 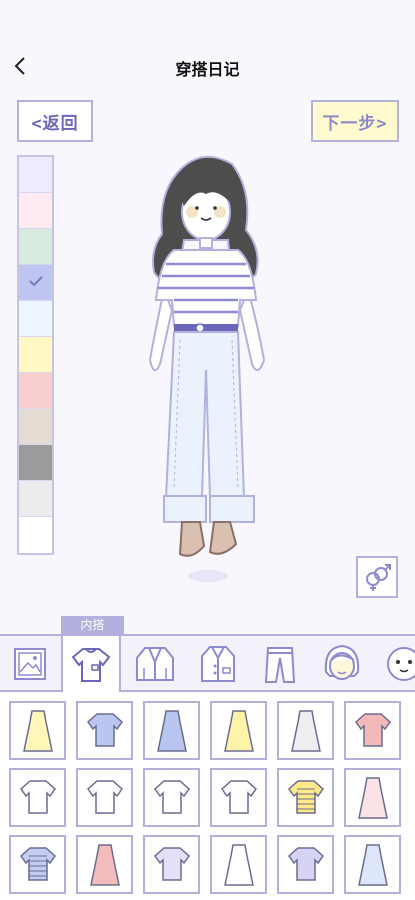 I want to click on jacket-icon, so click(x=155, y=664).